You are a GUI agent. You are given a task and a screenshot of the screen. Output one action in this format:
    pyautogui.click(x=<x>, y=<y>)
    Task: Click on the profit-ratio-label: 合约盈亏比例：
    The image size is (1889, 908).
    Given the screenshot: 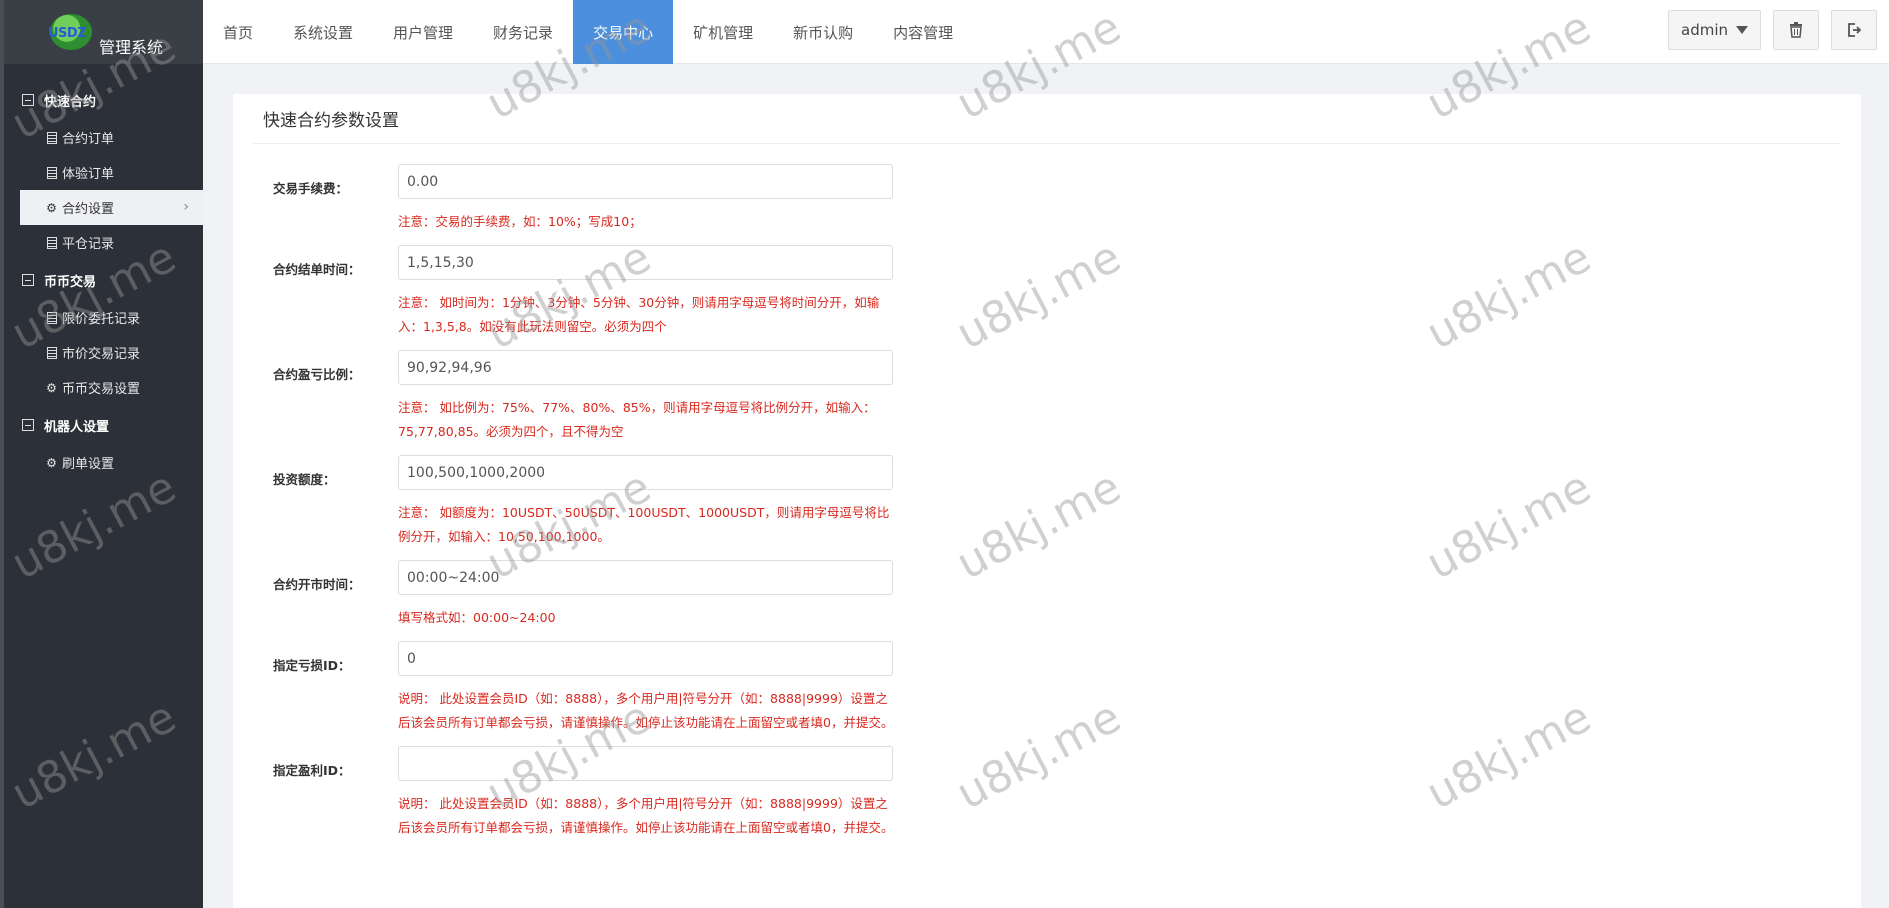 What is the action you would take?
    pyautogui.click(x=317, y=374)
    